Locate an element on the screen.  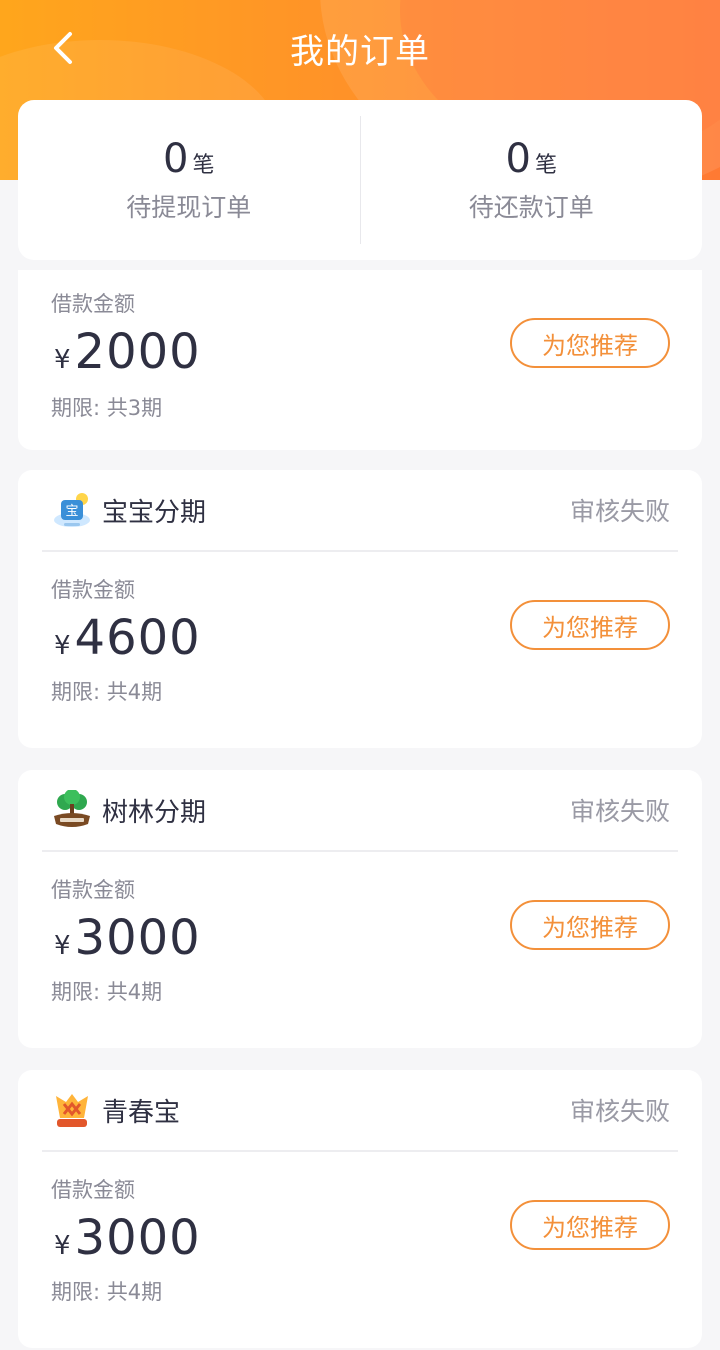
baby-app-logo-icon: 宝 is located at coordinates (72, 510).